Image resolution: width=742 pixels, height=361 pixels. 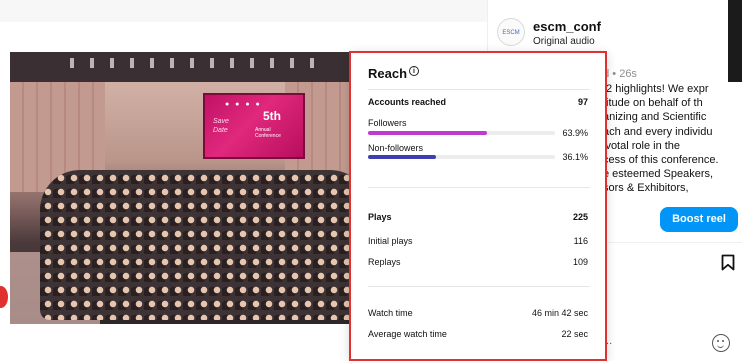 I want to click on plays-label: Plays, so click(x=380, y=217).